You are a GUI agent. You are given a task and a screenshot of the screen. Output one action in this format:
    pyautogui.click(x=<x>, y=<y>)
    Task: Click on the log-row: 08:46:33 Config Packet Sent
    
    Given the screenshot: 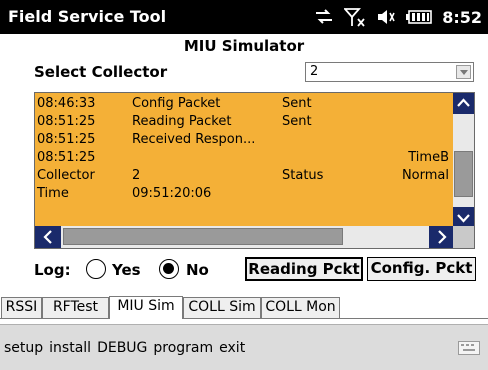 What is the action you would take?
    pyautogui.click(x=244, y=104)
    